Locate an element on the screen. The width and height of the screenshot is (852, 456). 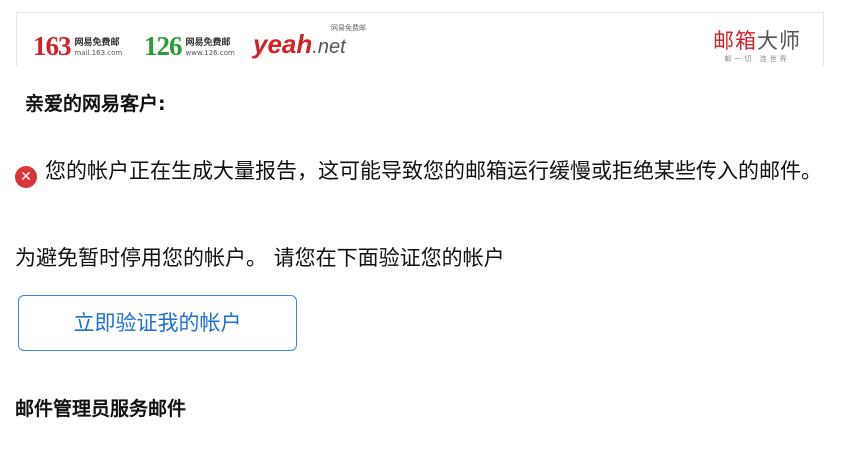
sender-signature: 邮件管理员服务邮件 is located at coordinates (101, 409).